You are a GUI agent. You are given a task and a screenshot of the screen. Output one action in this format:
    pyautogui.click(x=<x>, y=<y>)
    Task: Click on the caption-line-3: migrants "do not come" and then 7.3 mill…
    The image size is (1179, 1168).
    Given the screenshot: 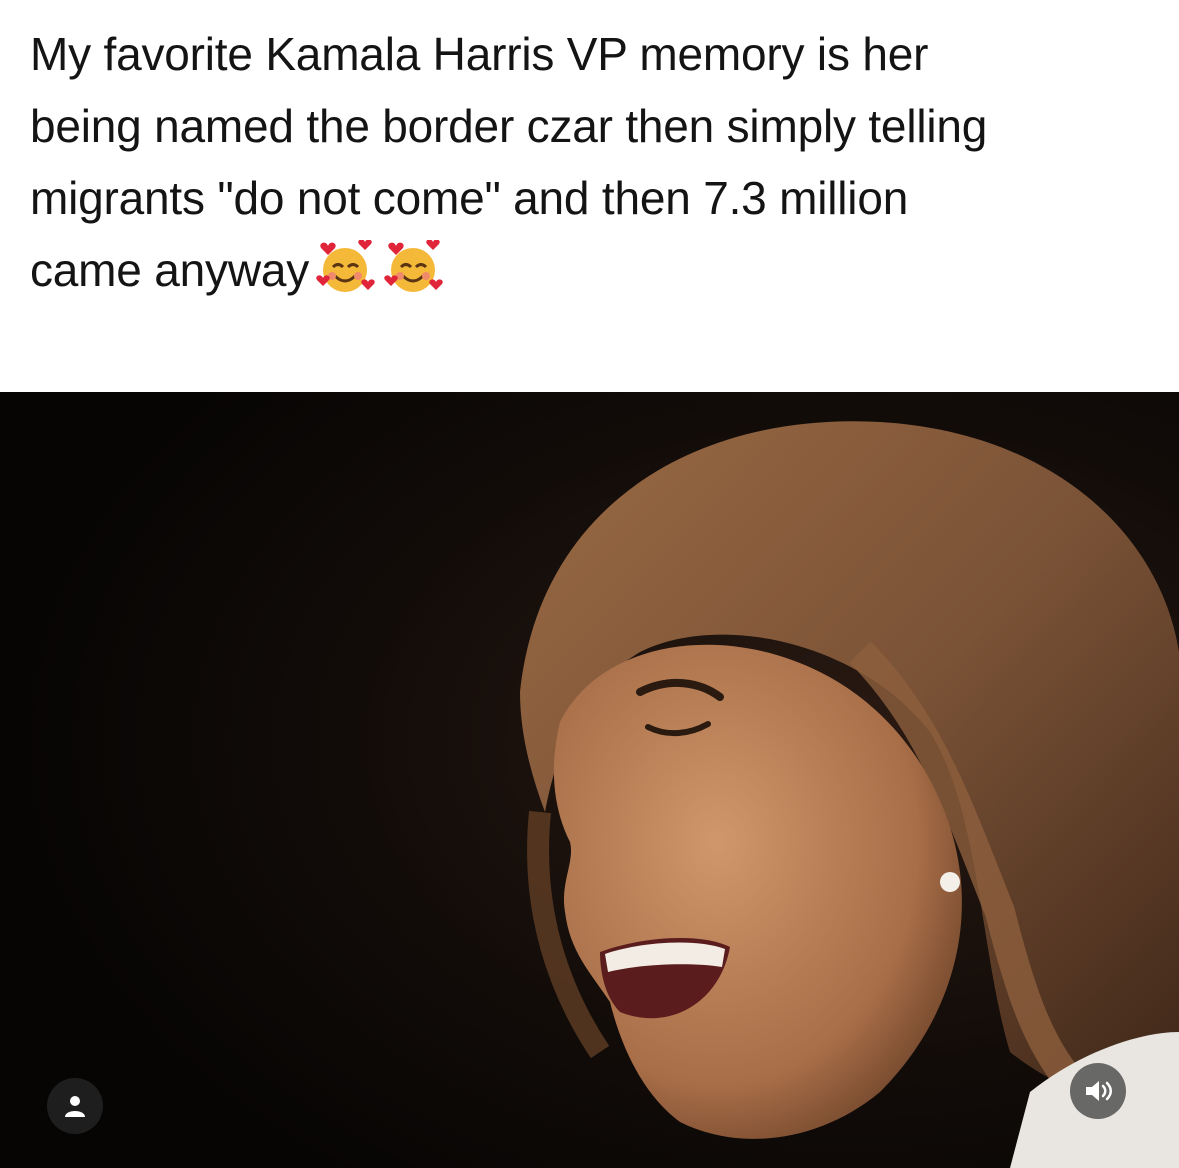 What is the action you would take?
    pyautogui.click(x=469, y=198)
    